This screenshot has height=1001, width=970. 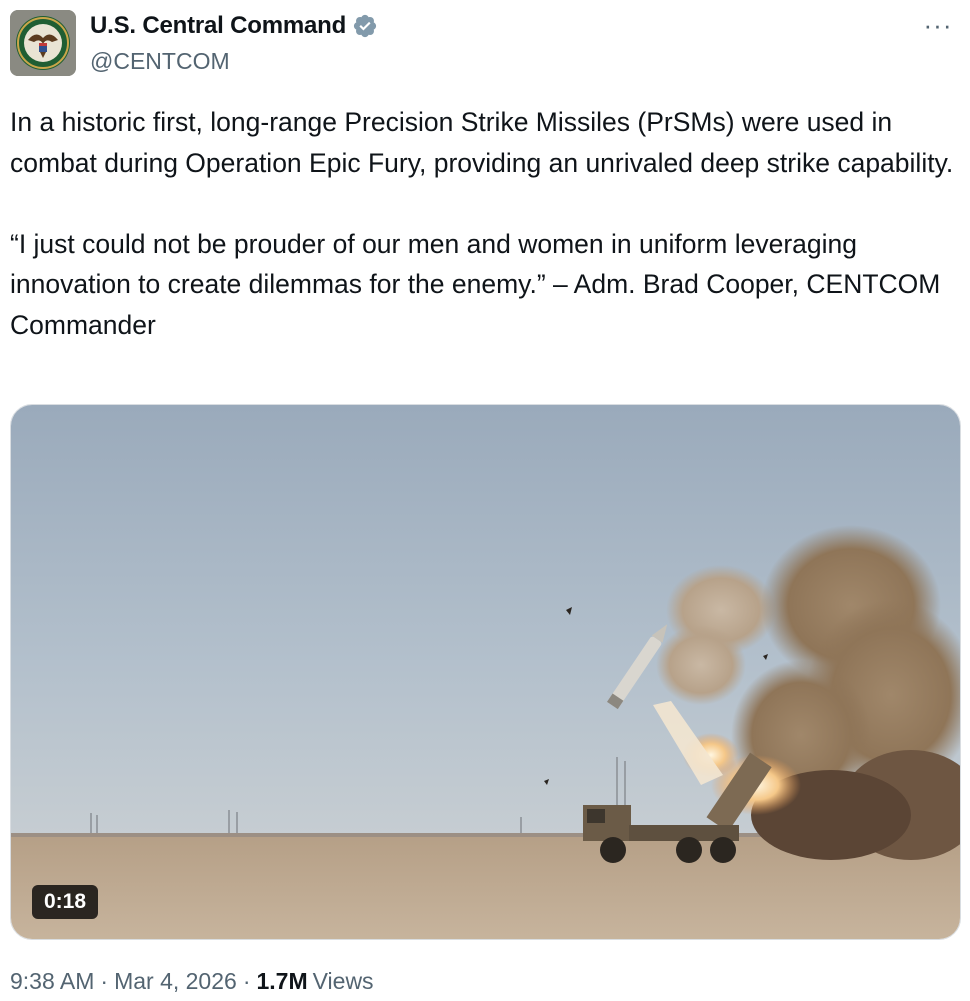 I want to click on more-options-icon: ···, so click(x=938, y=25).